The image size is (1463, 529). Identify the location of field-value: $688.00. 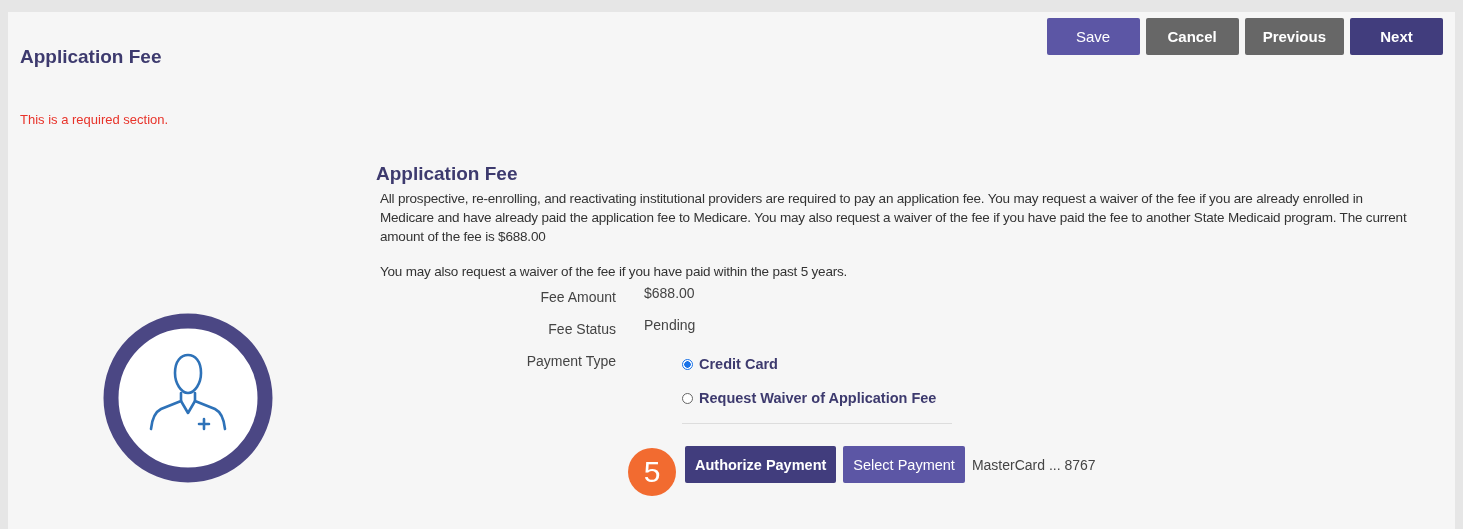
(670, 292).